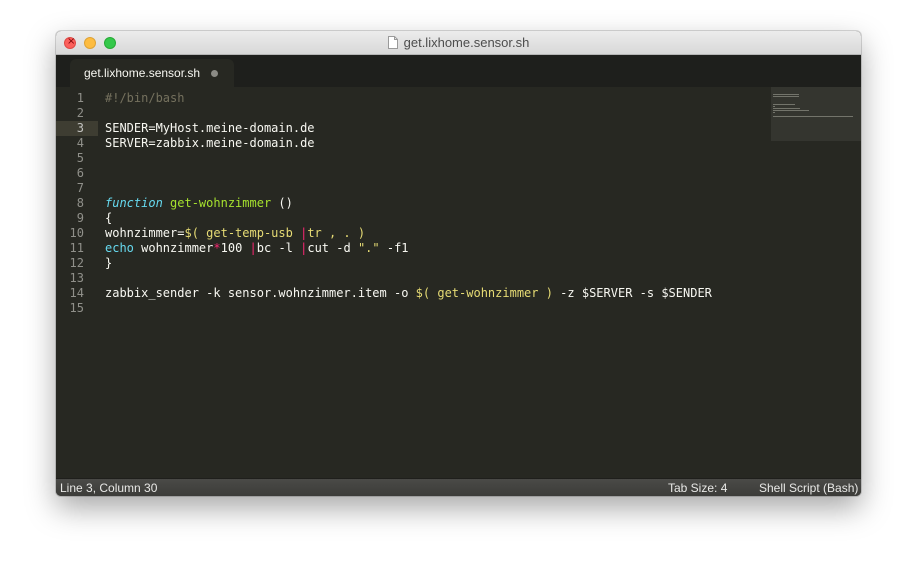  What do you see at coordinates (394, 248) in the screenshot?
I see `code-token: -f1` at bounding box center [394, 248].